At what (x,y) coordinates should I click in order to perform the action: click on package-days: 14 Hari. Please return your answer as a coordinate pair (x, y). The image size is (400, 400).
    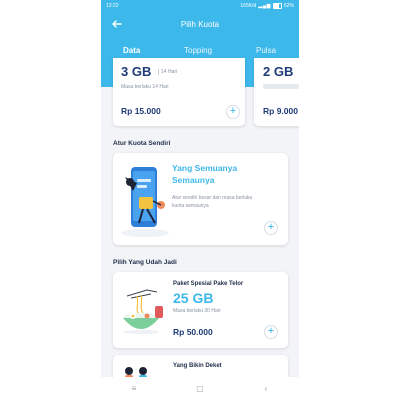
    Looking at the image, I should click on (167, 72).